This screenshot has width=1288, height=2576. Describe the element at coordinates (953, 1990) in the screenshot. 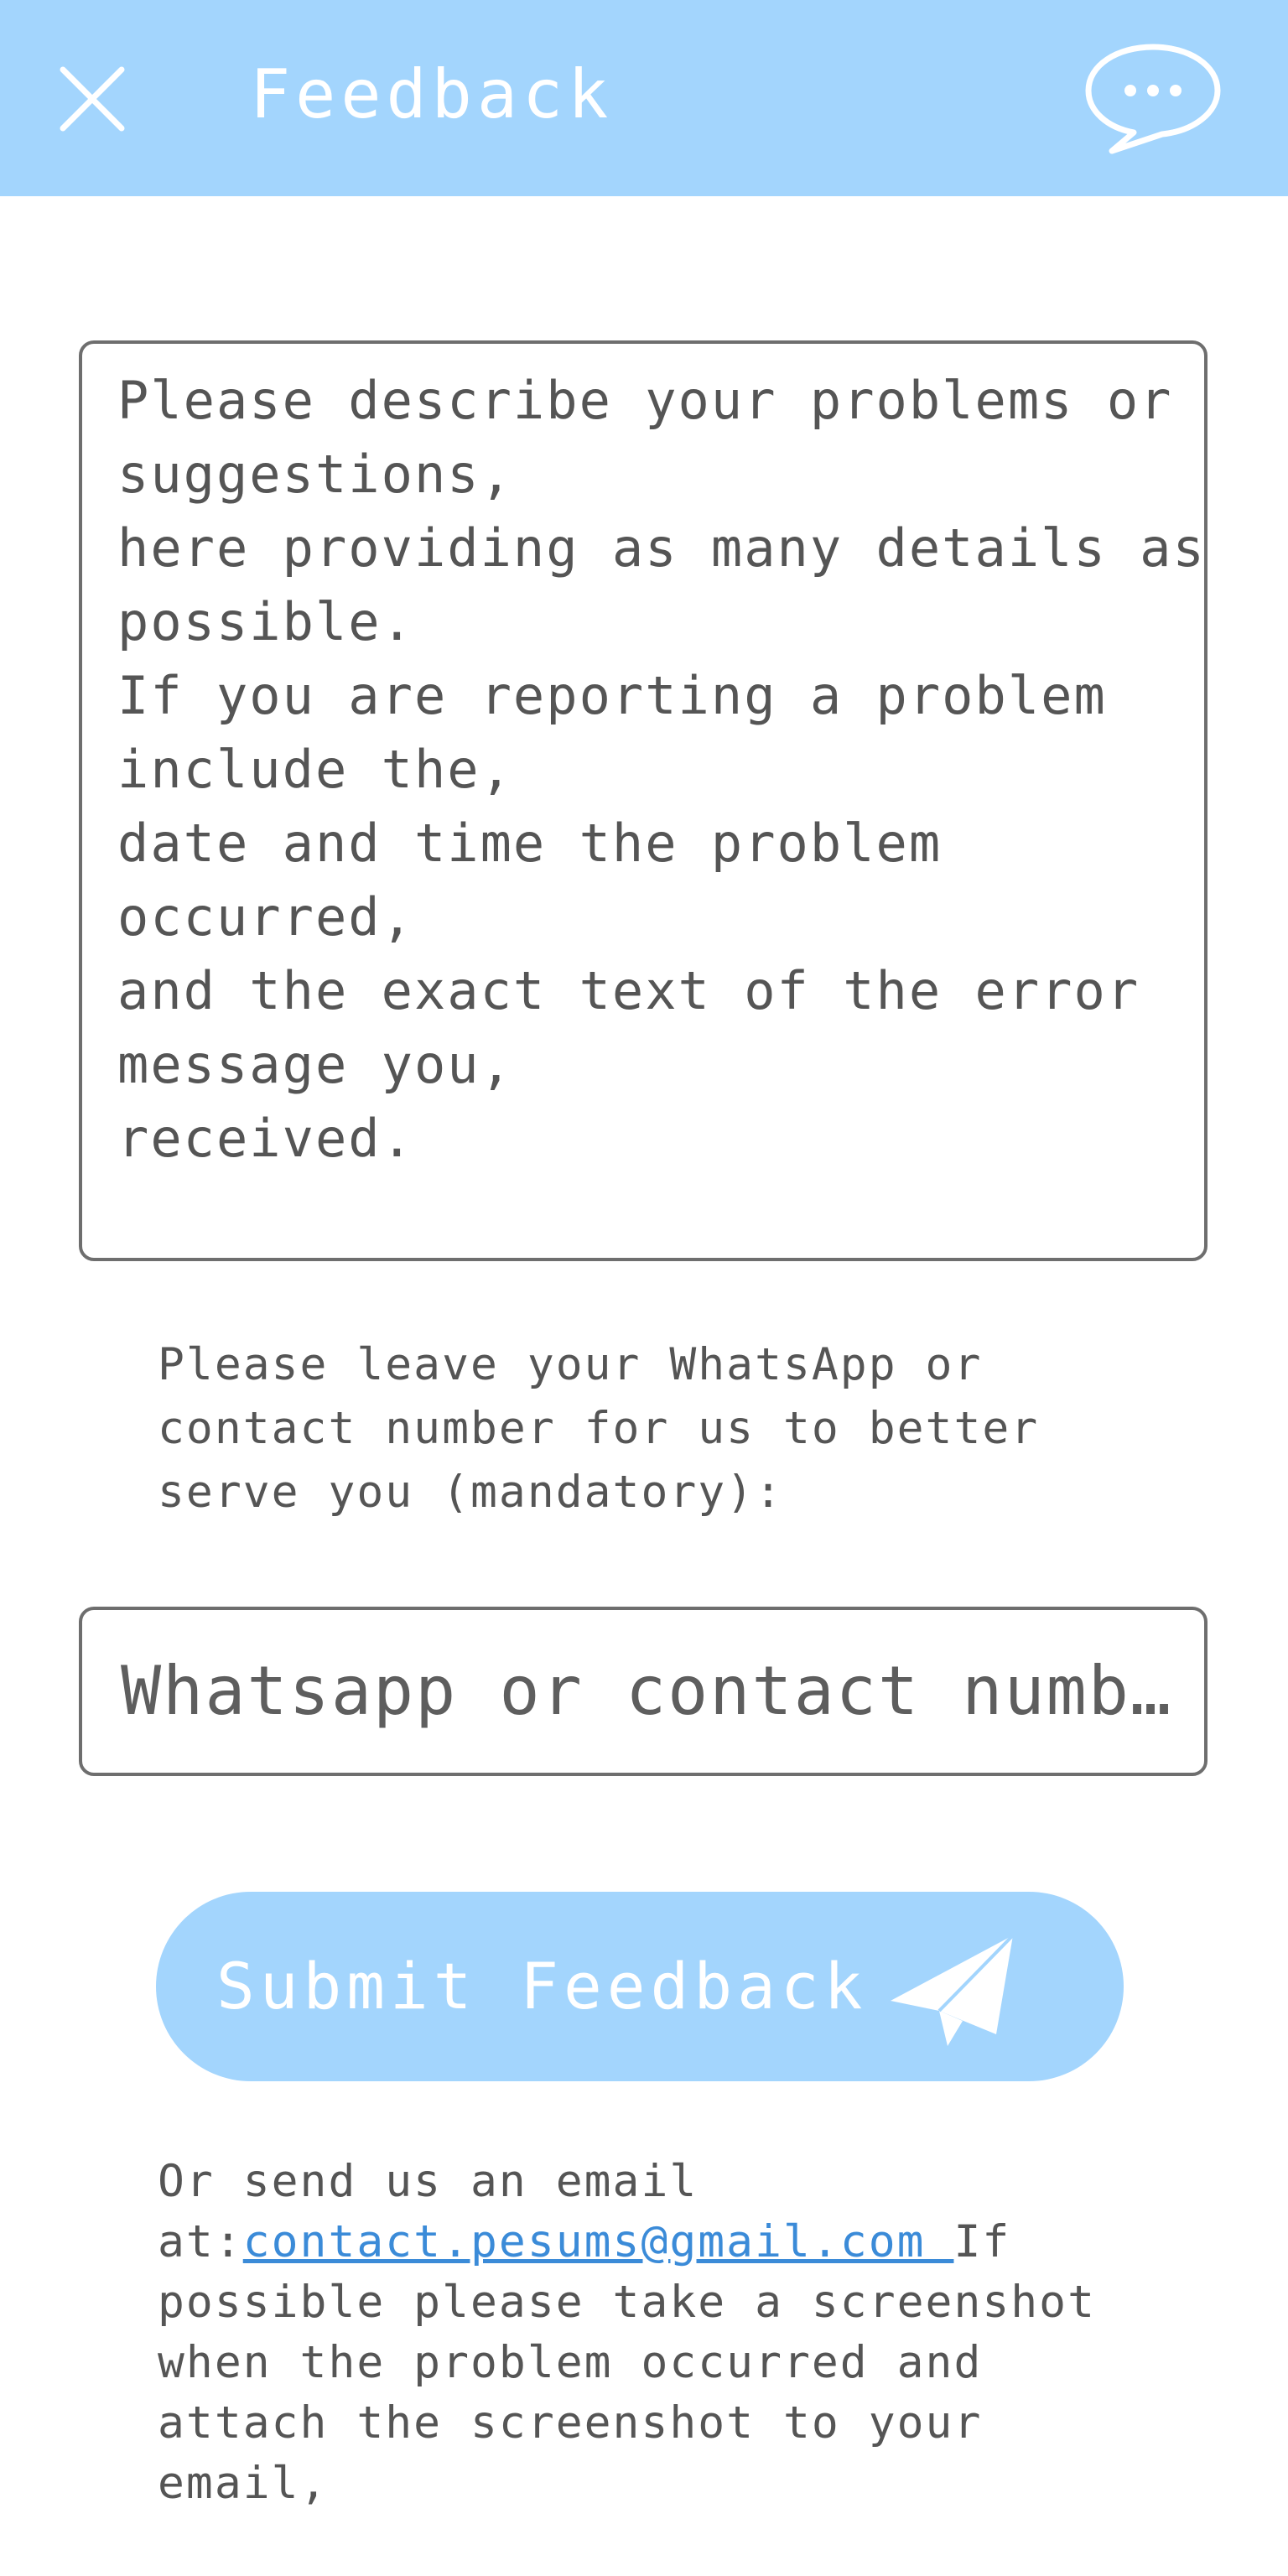

I see `send-icon` at that location.